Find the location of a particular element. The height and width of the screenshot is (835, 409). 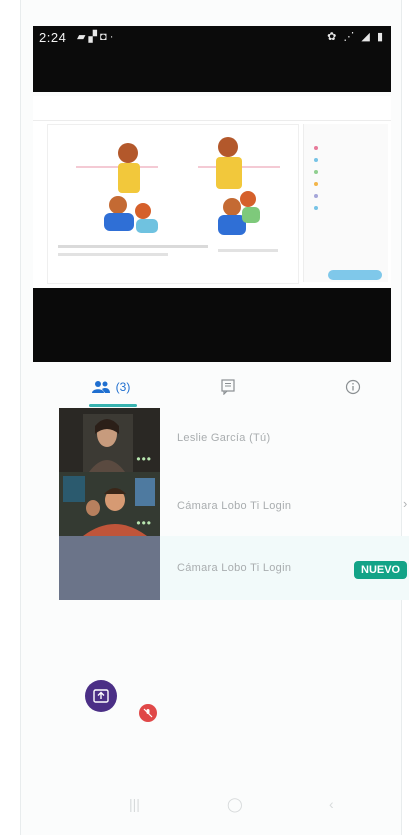

screen-share-icon is located at coordinates (101, 696).